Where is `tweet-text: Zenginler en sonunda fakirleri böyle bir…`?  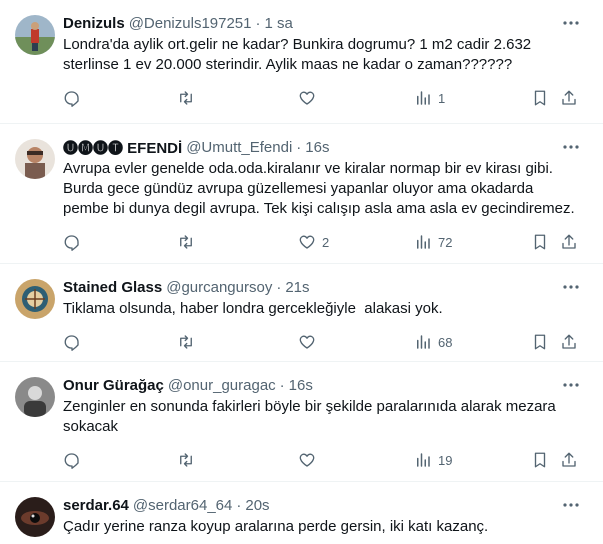
tweet-text: Zenginler en sonunda fakirleri böyle bir… is located at coordinates (309, 416).